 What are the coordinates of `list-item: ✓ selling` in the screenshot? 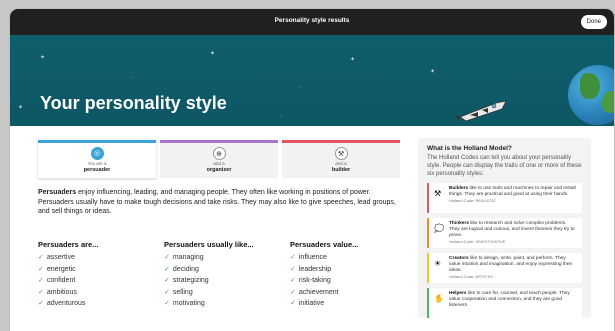 It's located at (178, 292).